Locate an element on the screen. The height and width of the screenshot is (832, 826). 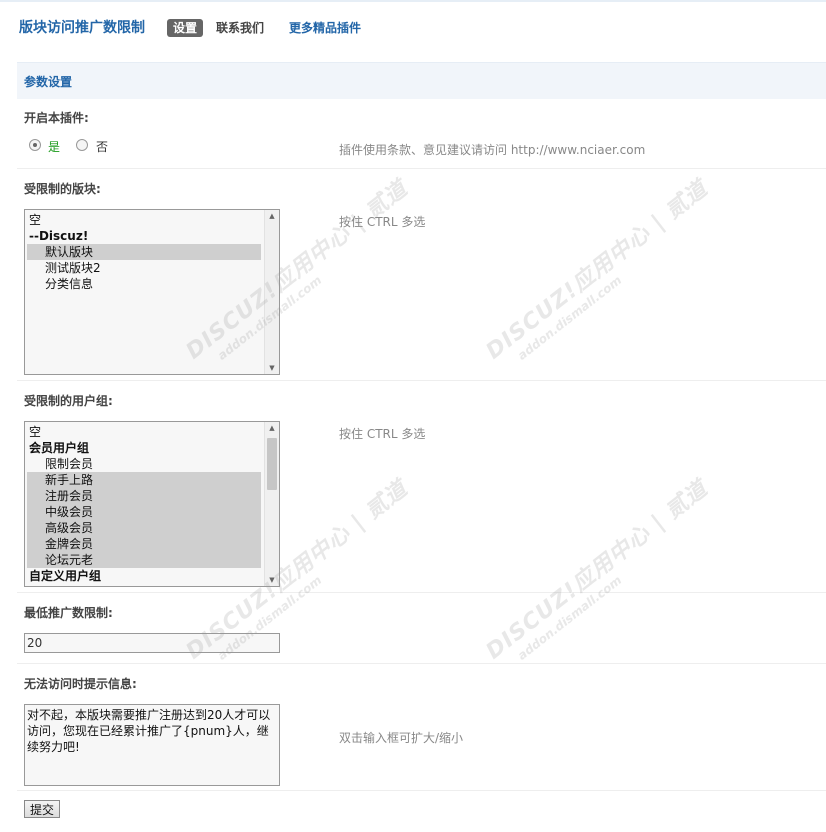
enable-plugin-label: 开启本插件: is located at coordinates (56, 118).